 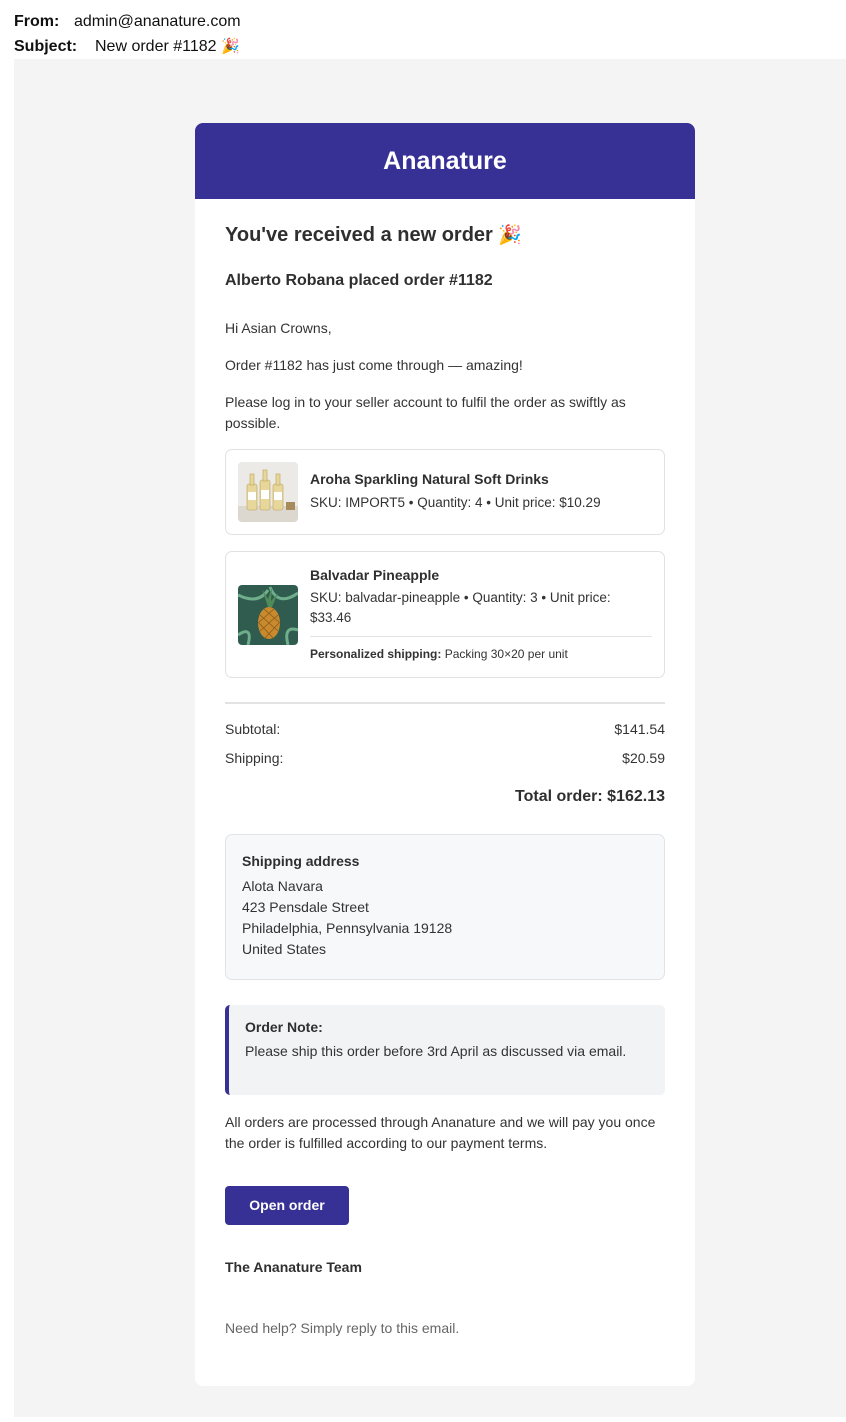 I want to click on from-address: admin@ananature.com, so click(x=157, y=21).